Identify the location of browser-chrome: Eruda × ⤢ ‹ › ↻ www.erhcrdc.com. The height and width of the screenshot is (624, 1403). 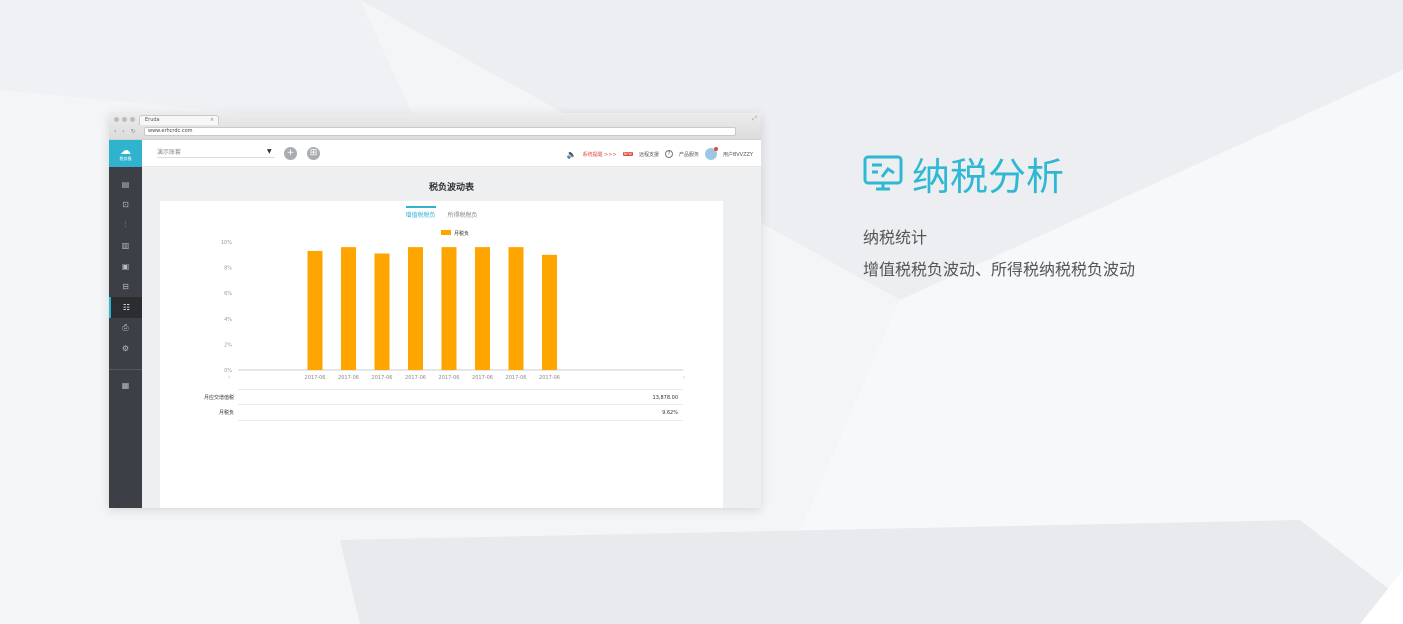
(435, 126).